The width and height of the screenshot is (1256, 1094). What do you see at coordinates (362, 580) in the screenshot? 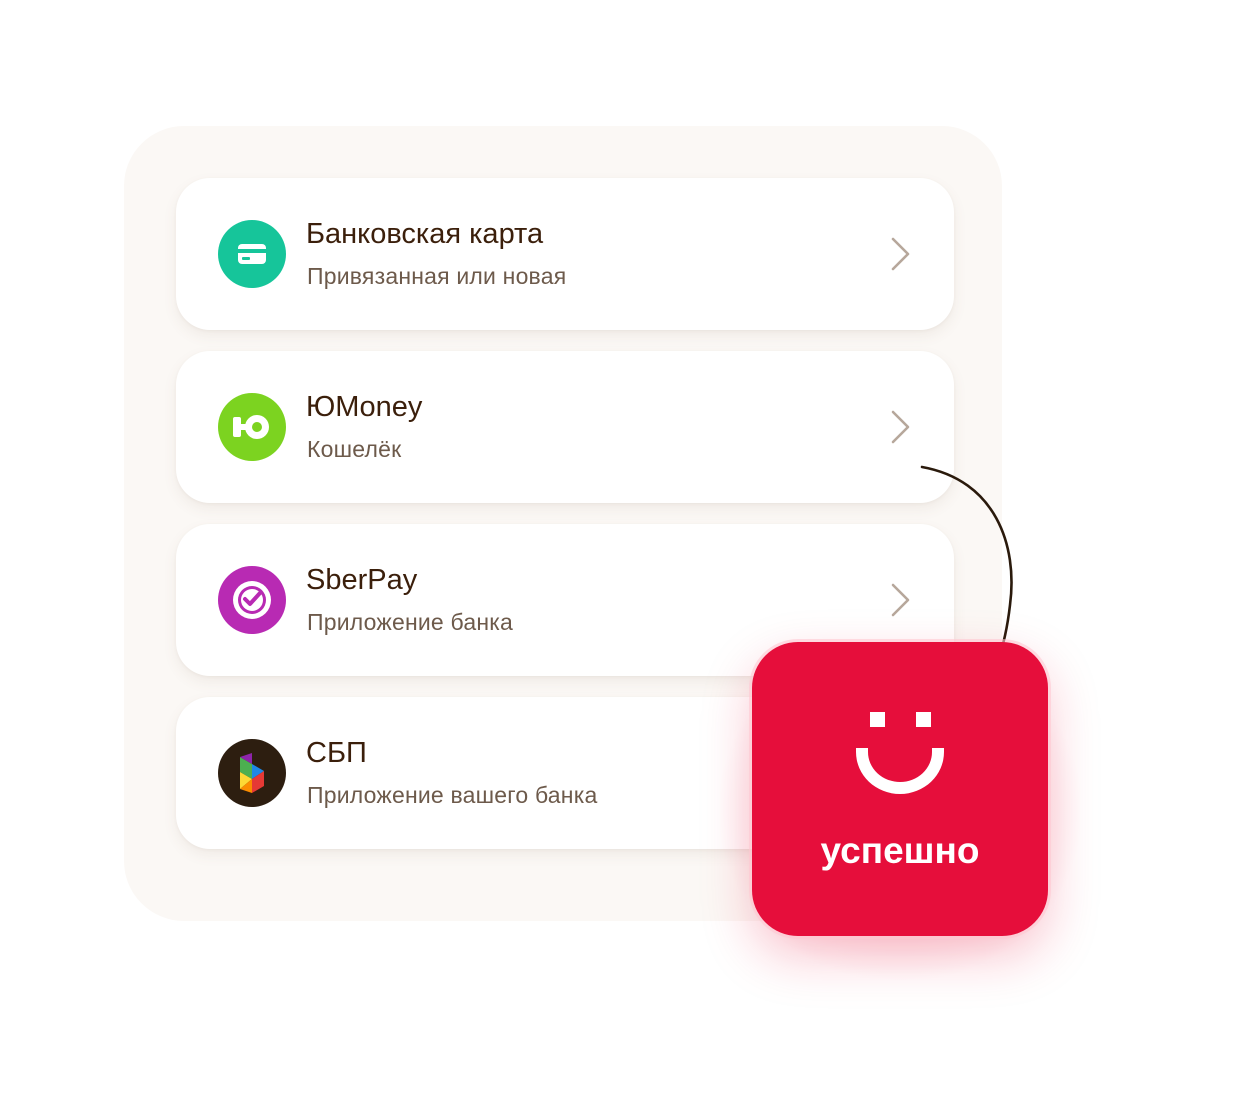
I see `payment-option-title: SberPay` at bounding box center [362, 580].